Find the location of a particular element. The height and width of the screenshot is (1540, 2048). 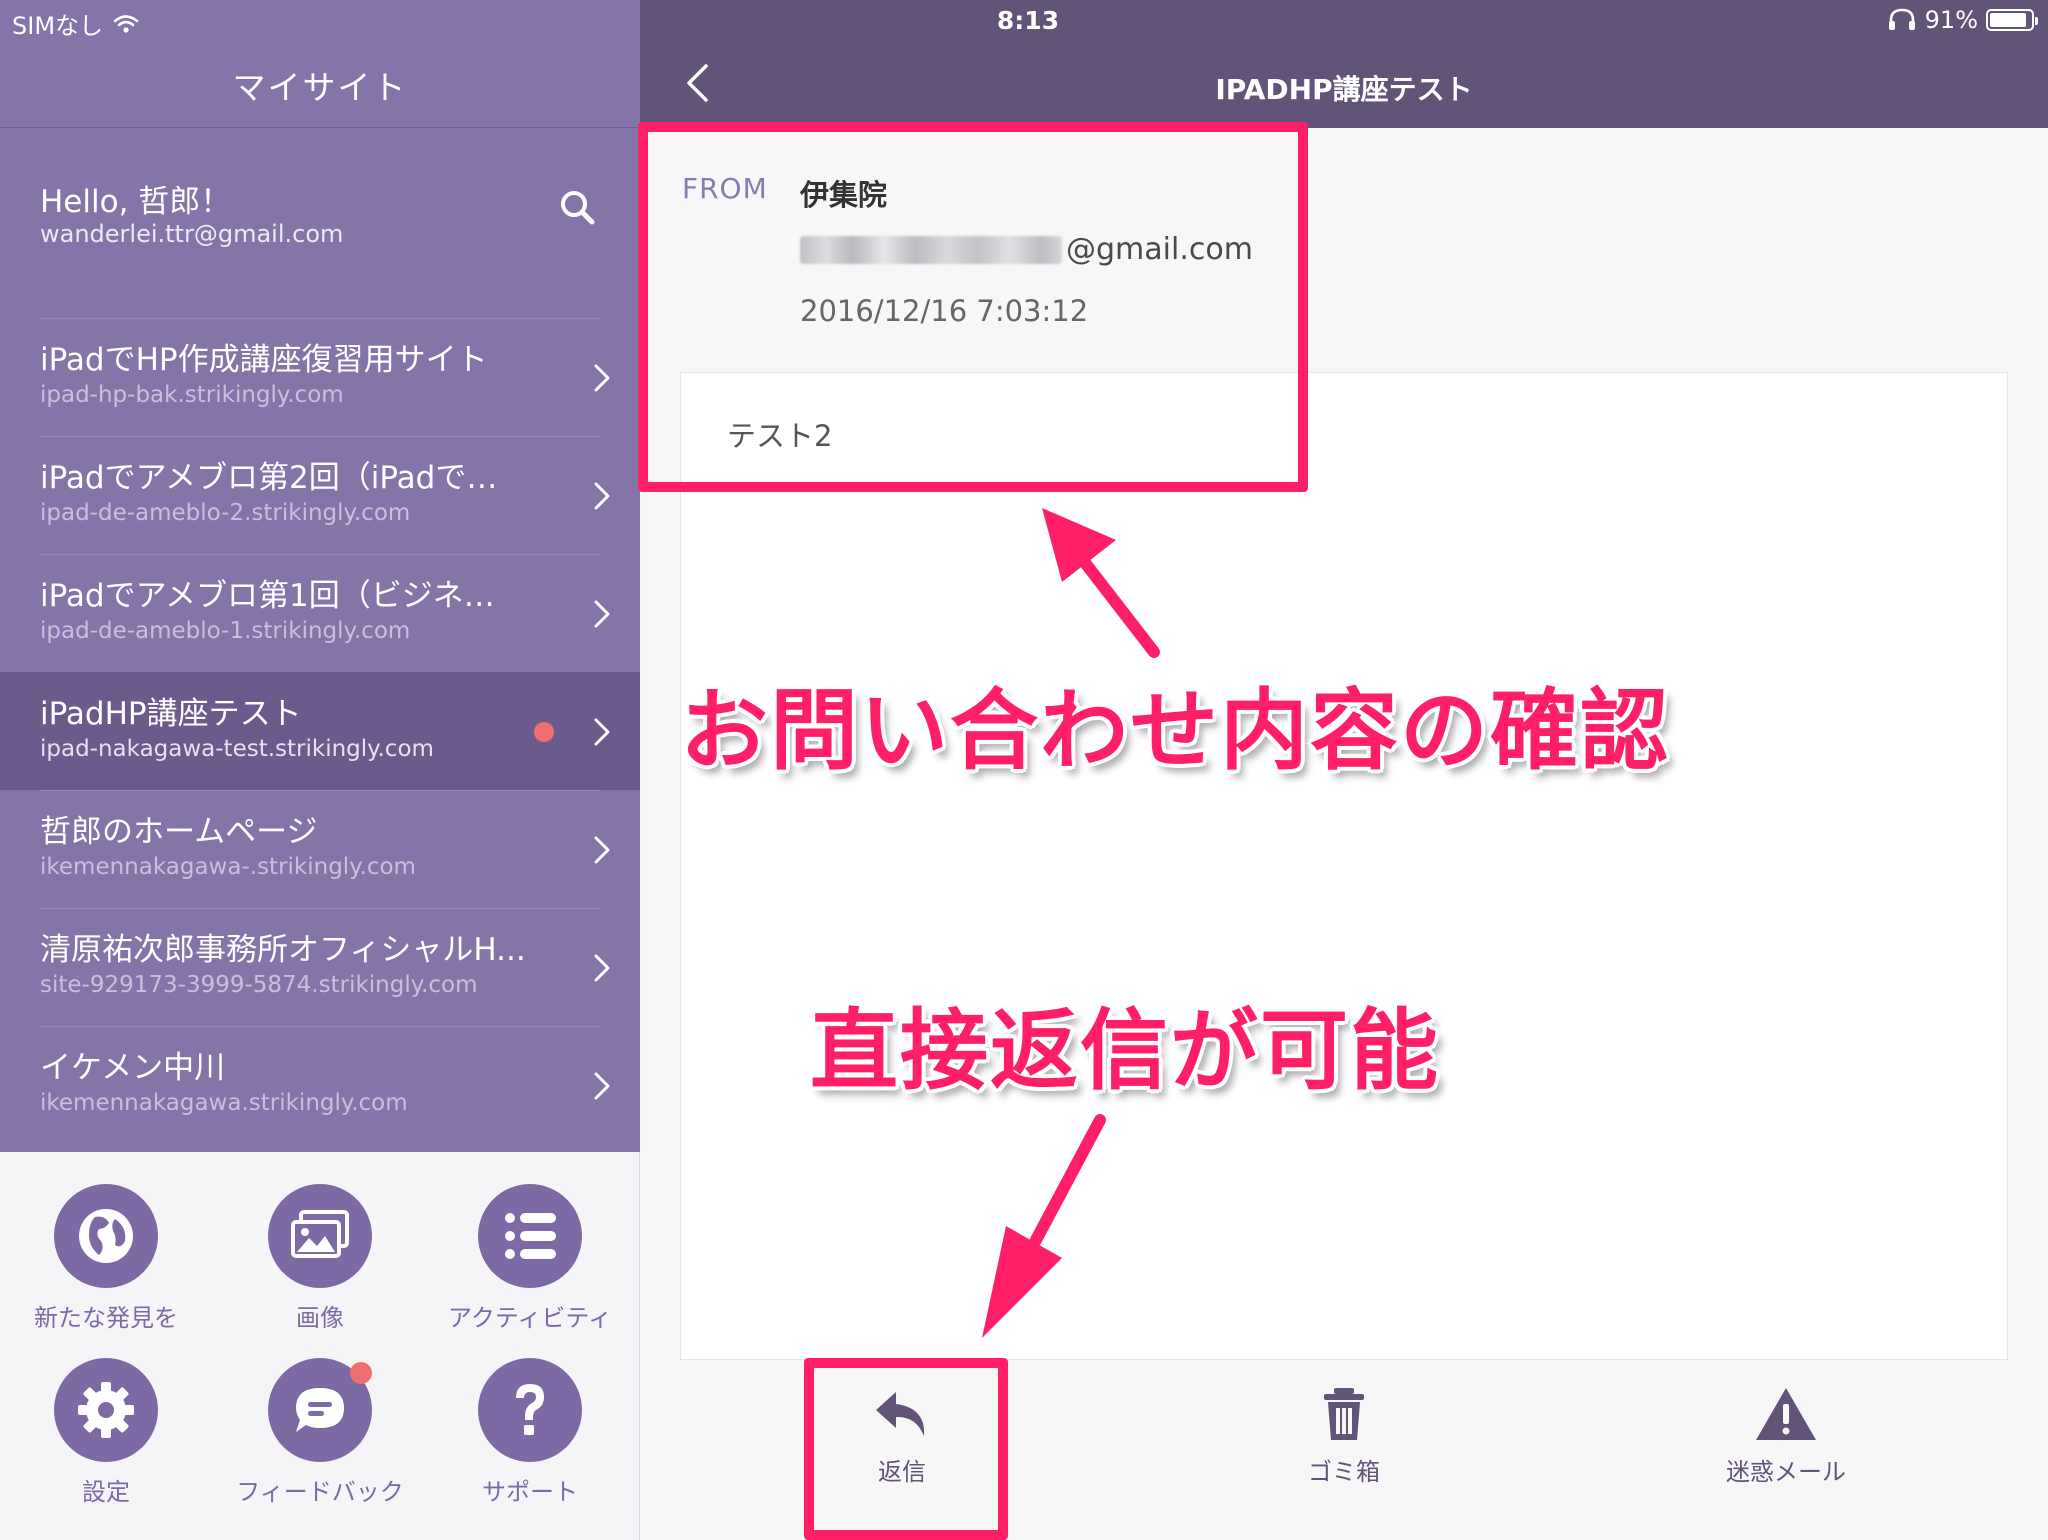

battery-percent: 91% is located at coordinates (1951, 20).